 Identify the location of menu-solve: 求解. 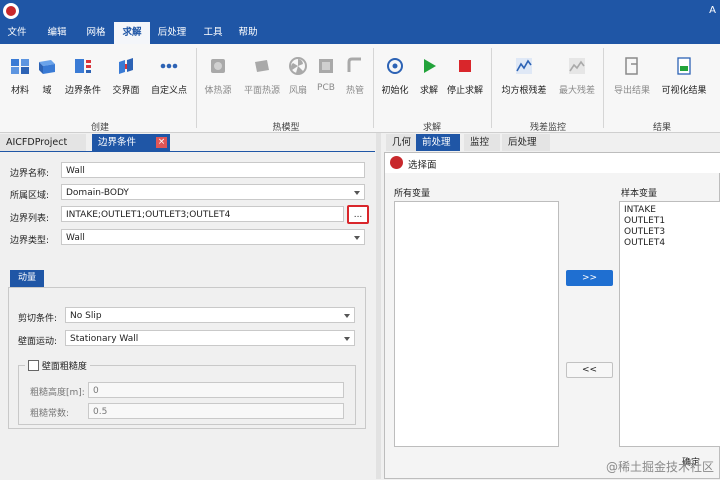
(132, 33).